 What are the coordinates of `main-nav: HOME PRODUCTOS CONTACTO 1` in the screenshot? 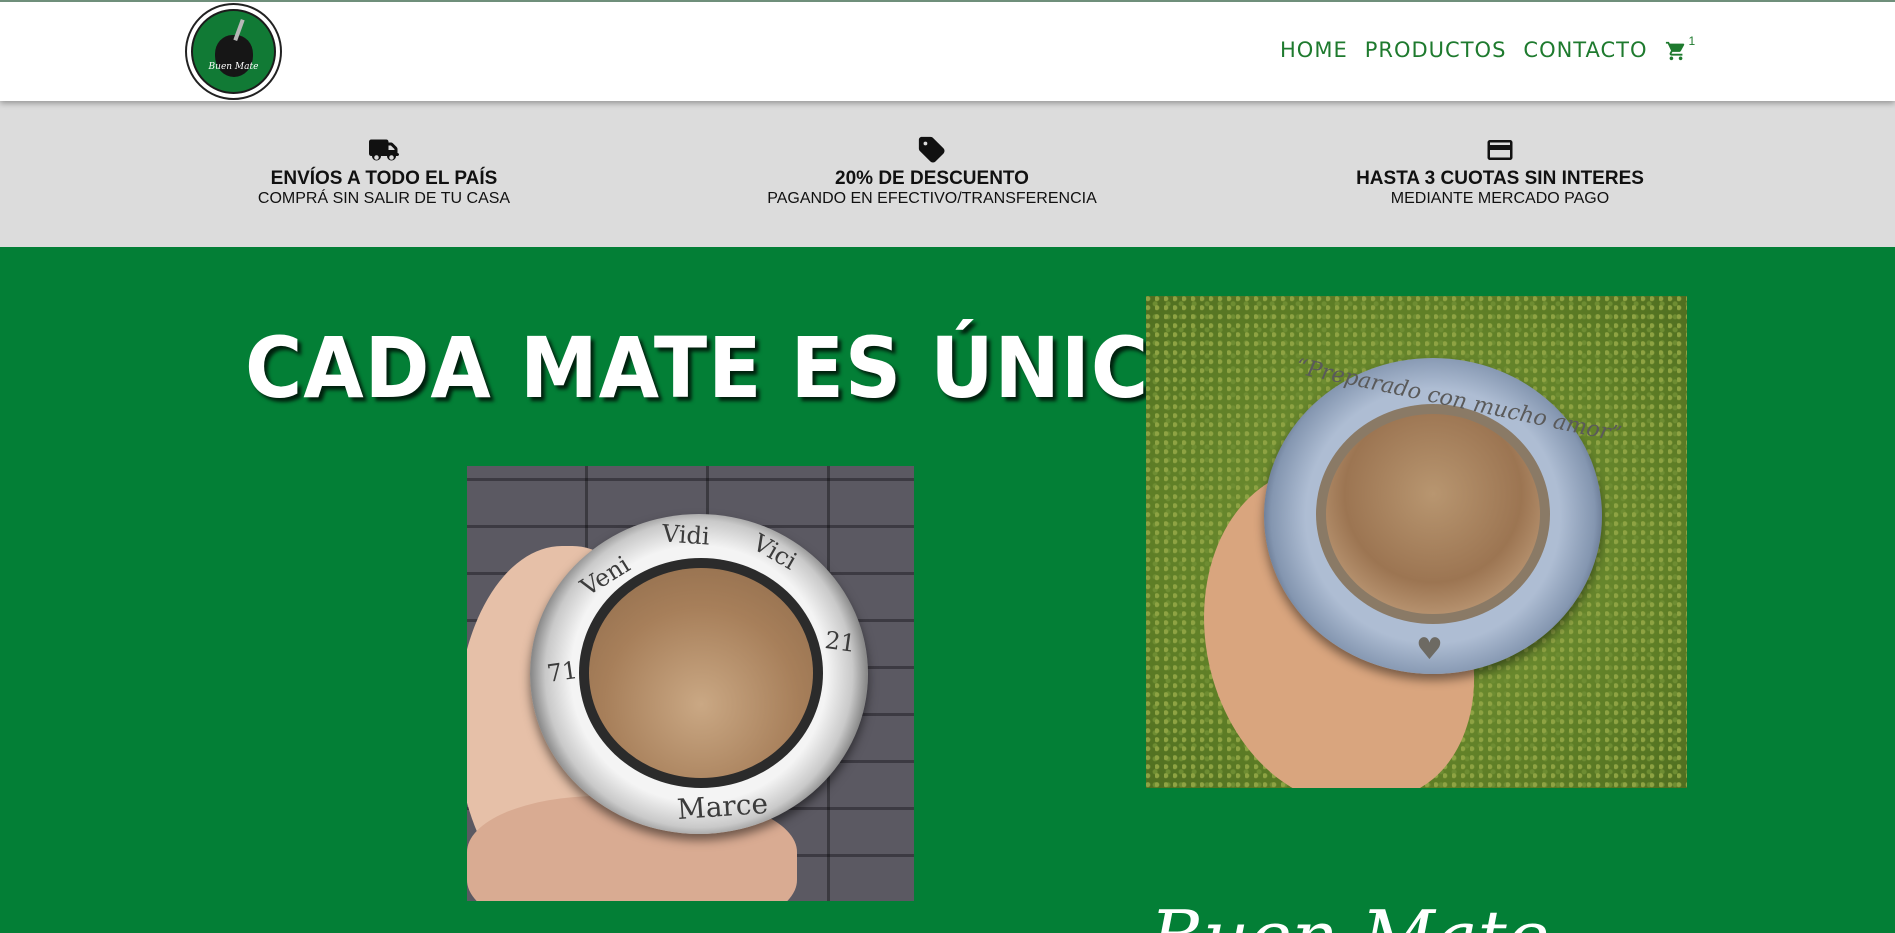 It's located at (1488, 48).